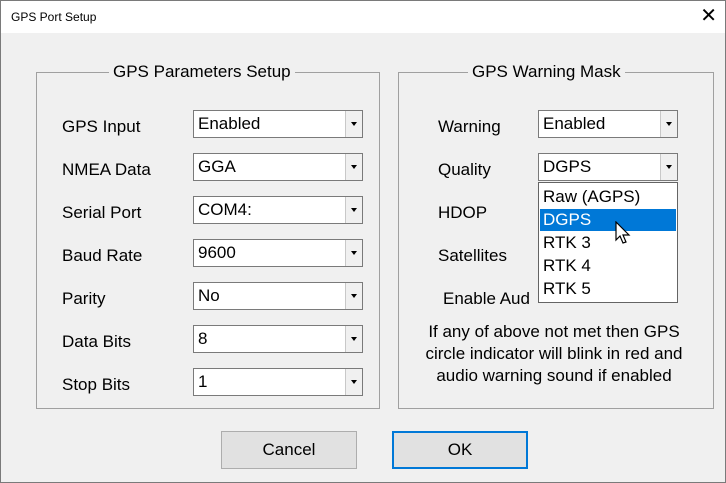 The height and width of the screenshot is (483, 726). What do you see at coordinates (608, 197) in the screenshot?
I see `quality-option-raw-agps: Raw (AGPS)` at bounding box center [608, 197].